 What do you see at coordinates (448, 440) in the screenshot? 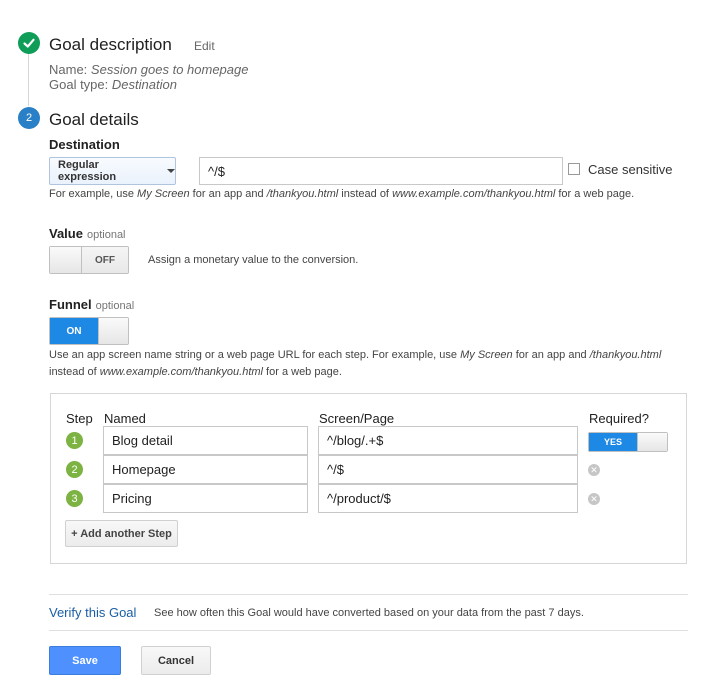
I see `step-screen-input: ^/blog/.+$` at bounding box center [448, 440].